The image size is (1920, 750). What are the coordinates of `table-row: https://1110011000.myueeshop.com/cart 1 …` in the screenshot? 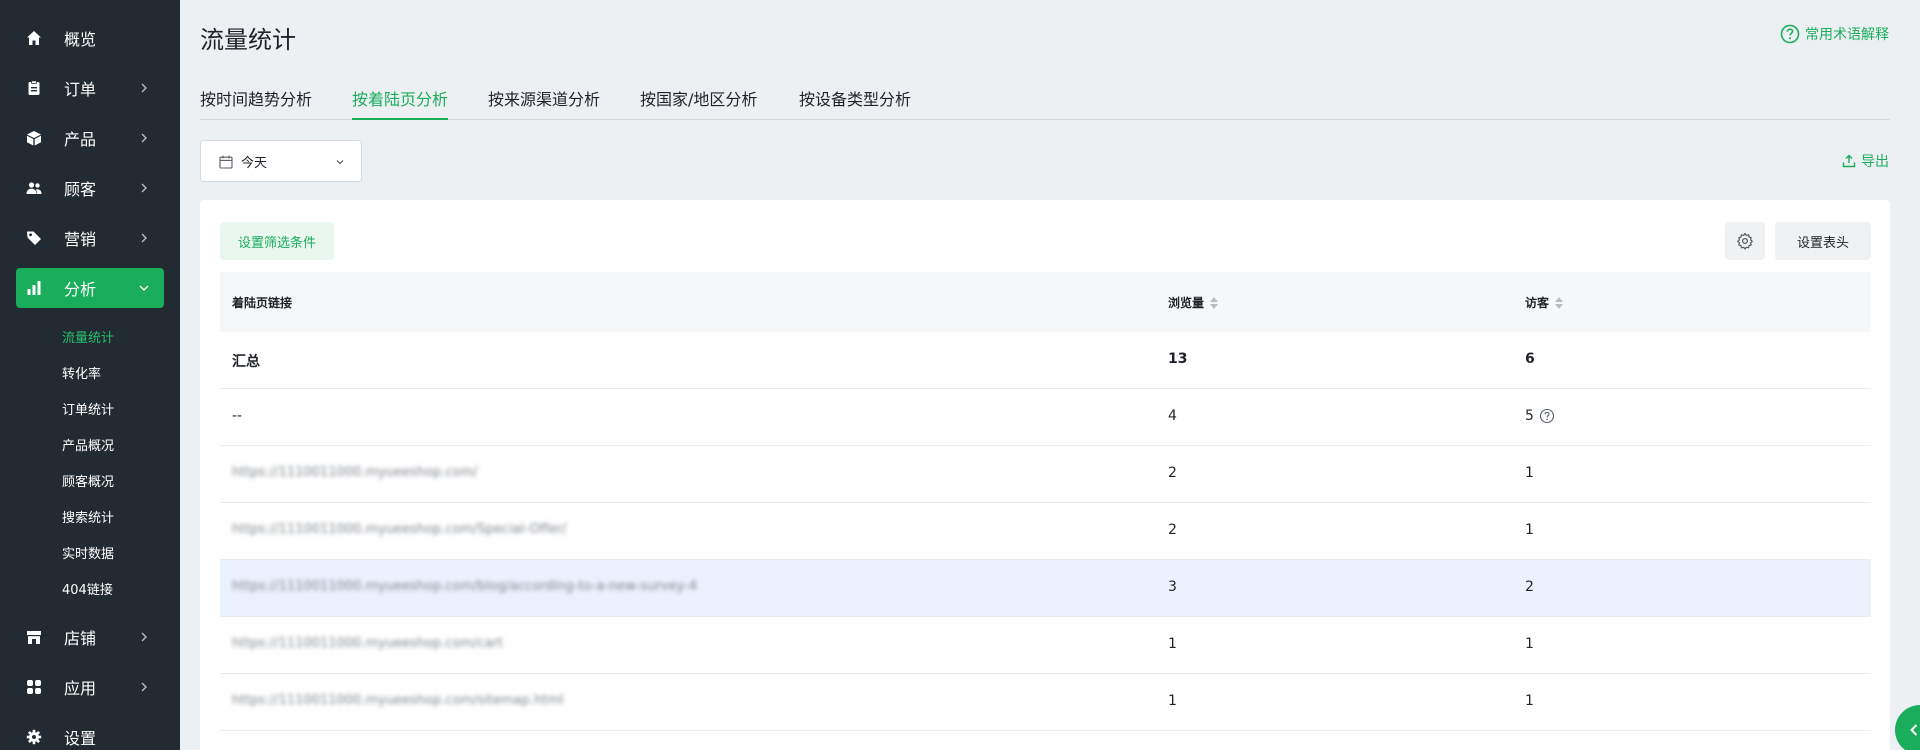 It's located at (1045, 645).